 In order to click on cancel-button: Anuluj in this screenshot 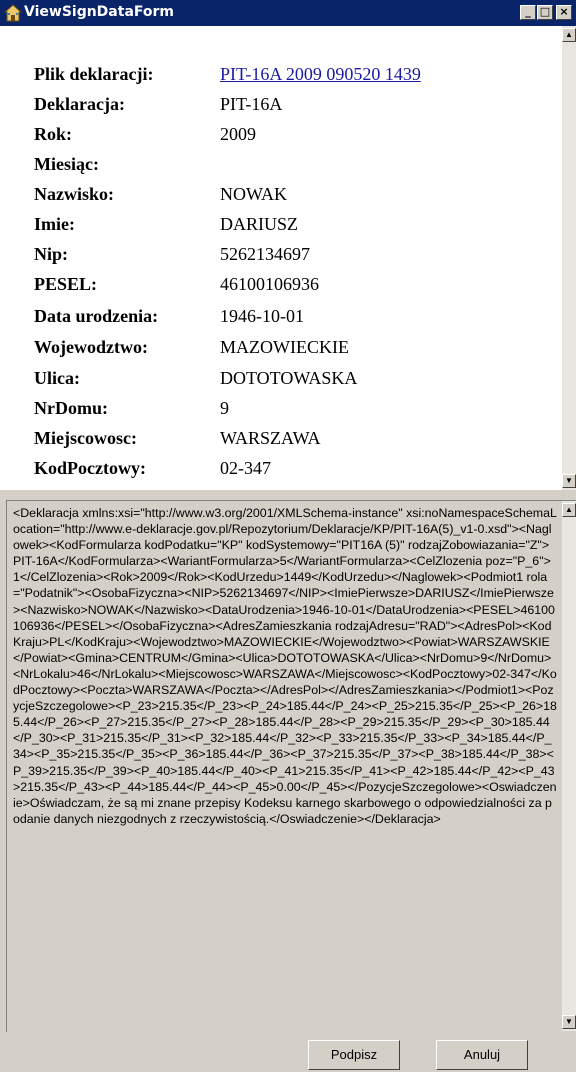, I will do `click(482, 1055)`.